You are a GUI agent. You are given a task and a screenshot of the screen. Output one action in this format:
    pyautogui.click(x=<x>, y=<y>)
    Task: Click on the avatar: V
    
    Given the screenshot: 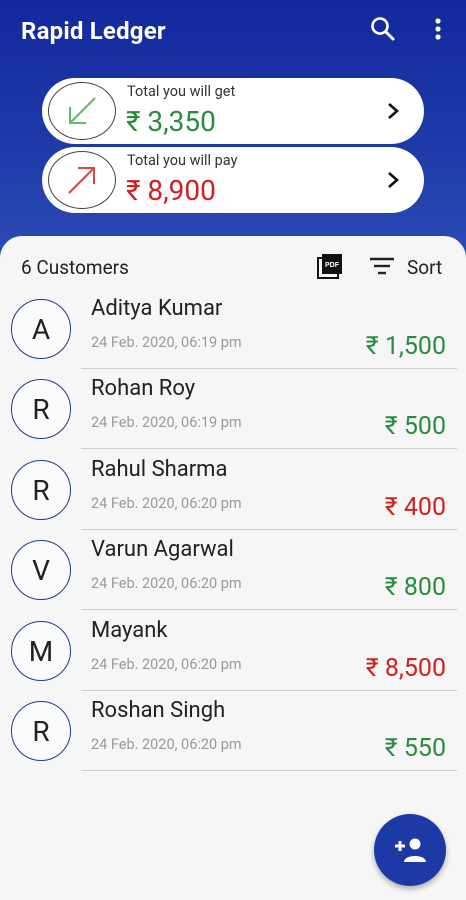 What is the action you would take?
    pyautogui.click(x=41, y=570)
    